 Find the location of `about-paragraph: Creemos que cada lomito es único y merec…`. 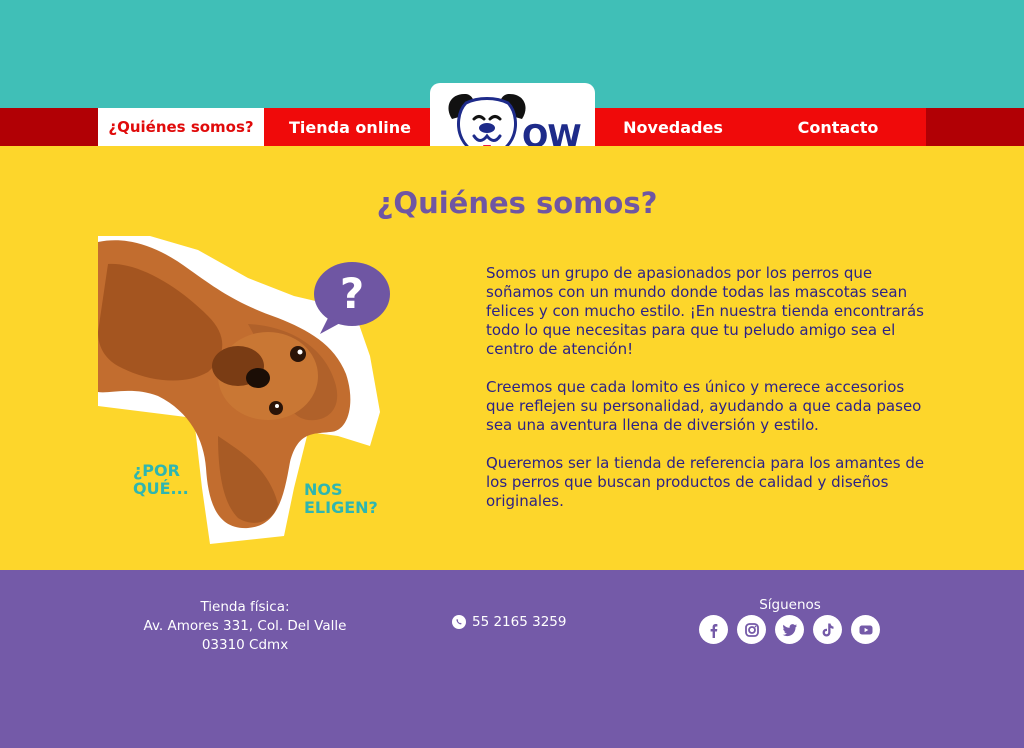

about-paragraph: Creemos que cada lomito es único y merec… is located at coordinates (704, 406).